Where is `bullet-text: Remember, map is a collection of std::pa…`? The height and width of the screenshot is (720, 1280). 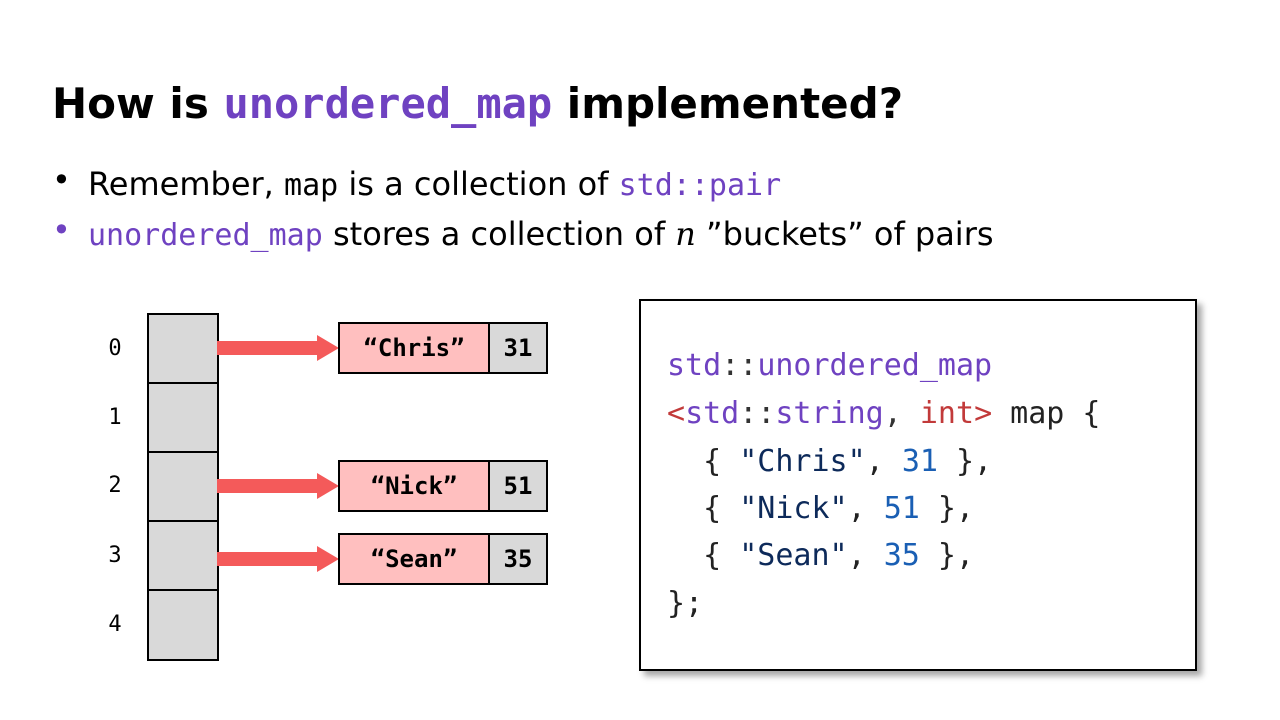
bullet-text: Remember, map is a collection of std::pa… is located at coordinates (434, 185).